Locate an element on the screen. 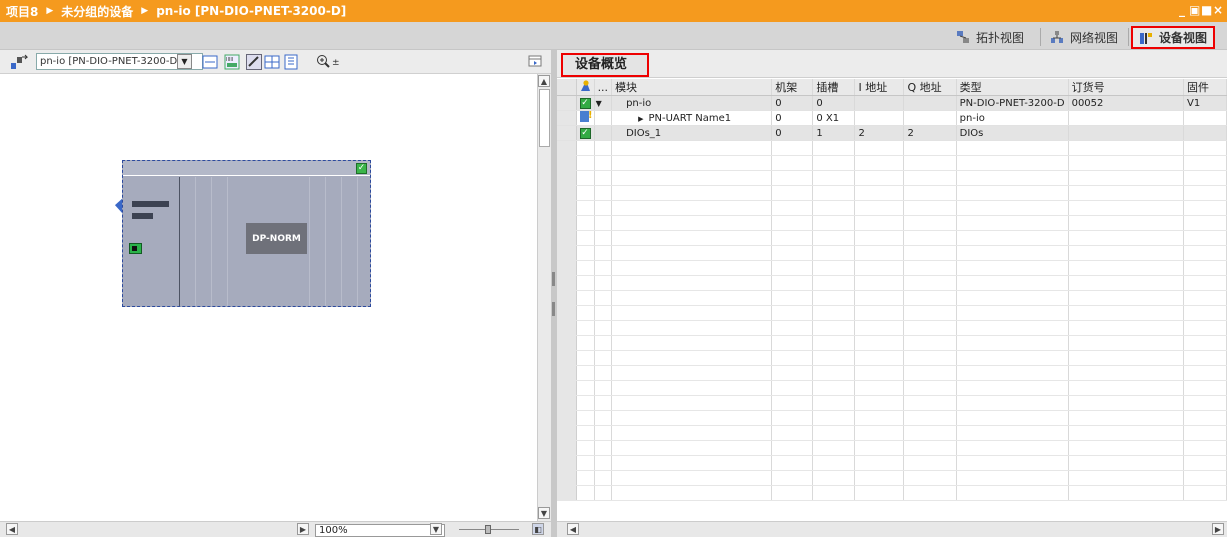 The height and width of the screenshot is (537, 1227). tab-device-overview: 设备概览 is located at coordinates (605, 65).